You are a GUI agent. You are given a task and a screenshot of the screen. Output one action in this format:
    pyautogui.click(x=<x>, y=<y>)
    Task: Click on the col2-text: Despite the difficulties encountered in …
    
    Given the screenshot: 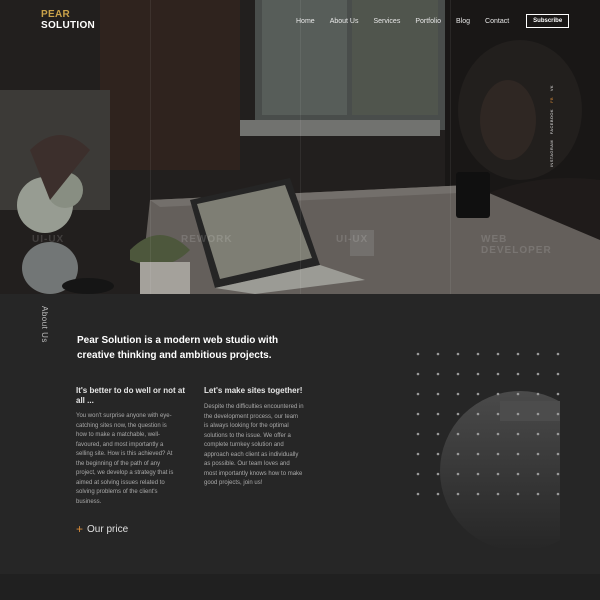 What is the action you would take?
    pyautogui.click(x=254, y=445)
    